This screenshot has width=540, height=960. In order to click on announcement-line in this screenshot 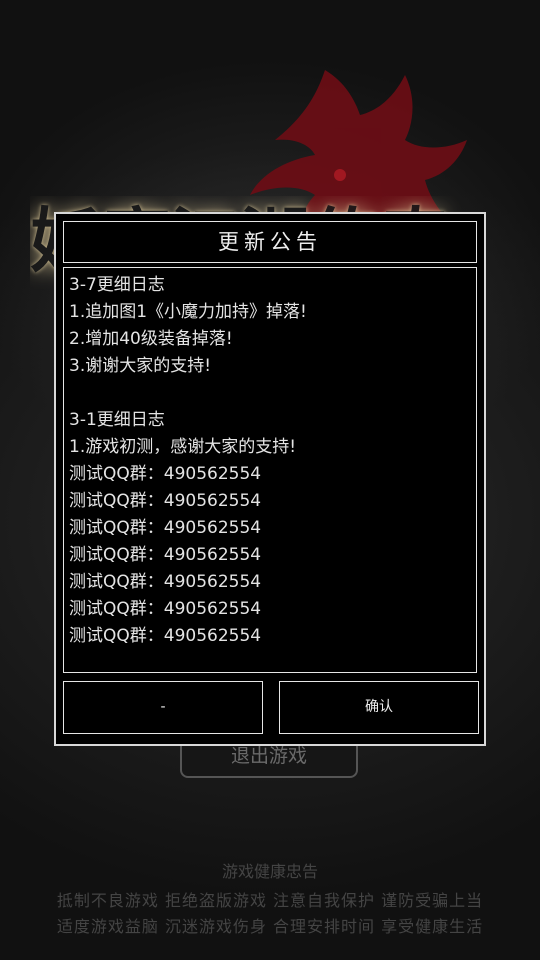, I will do `click(270, 393)`.